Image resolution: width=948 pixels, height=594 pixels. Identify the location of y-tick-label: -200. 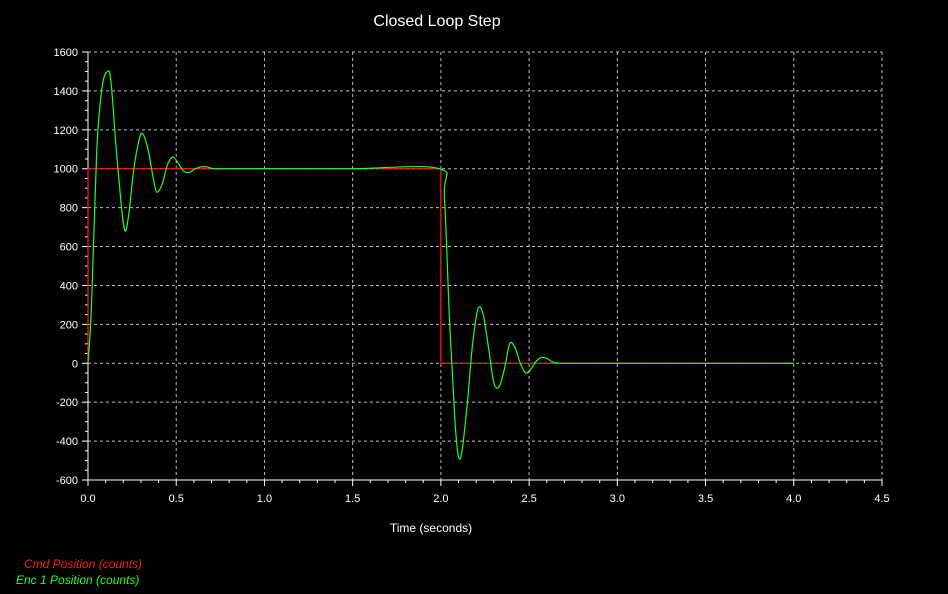
(67, 403).